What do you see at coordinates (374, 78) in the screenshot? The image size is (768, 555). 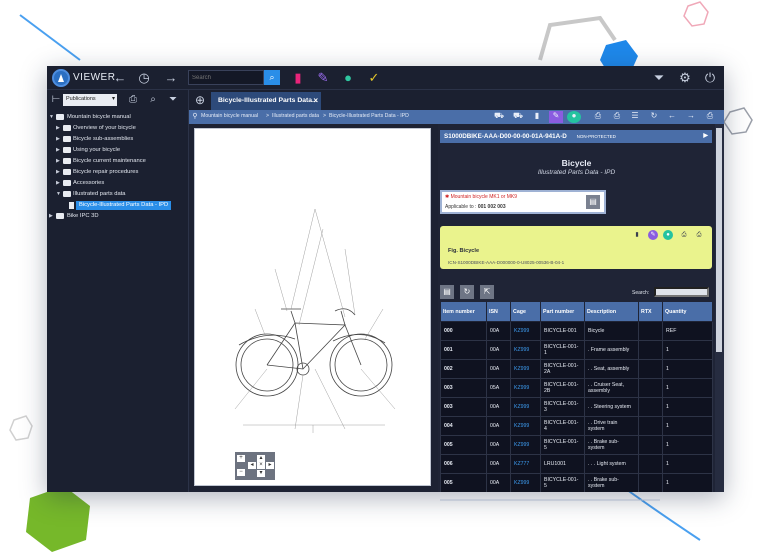 I see `clipboard-check-icon: ✓` at bounding box center [374, 78].